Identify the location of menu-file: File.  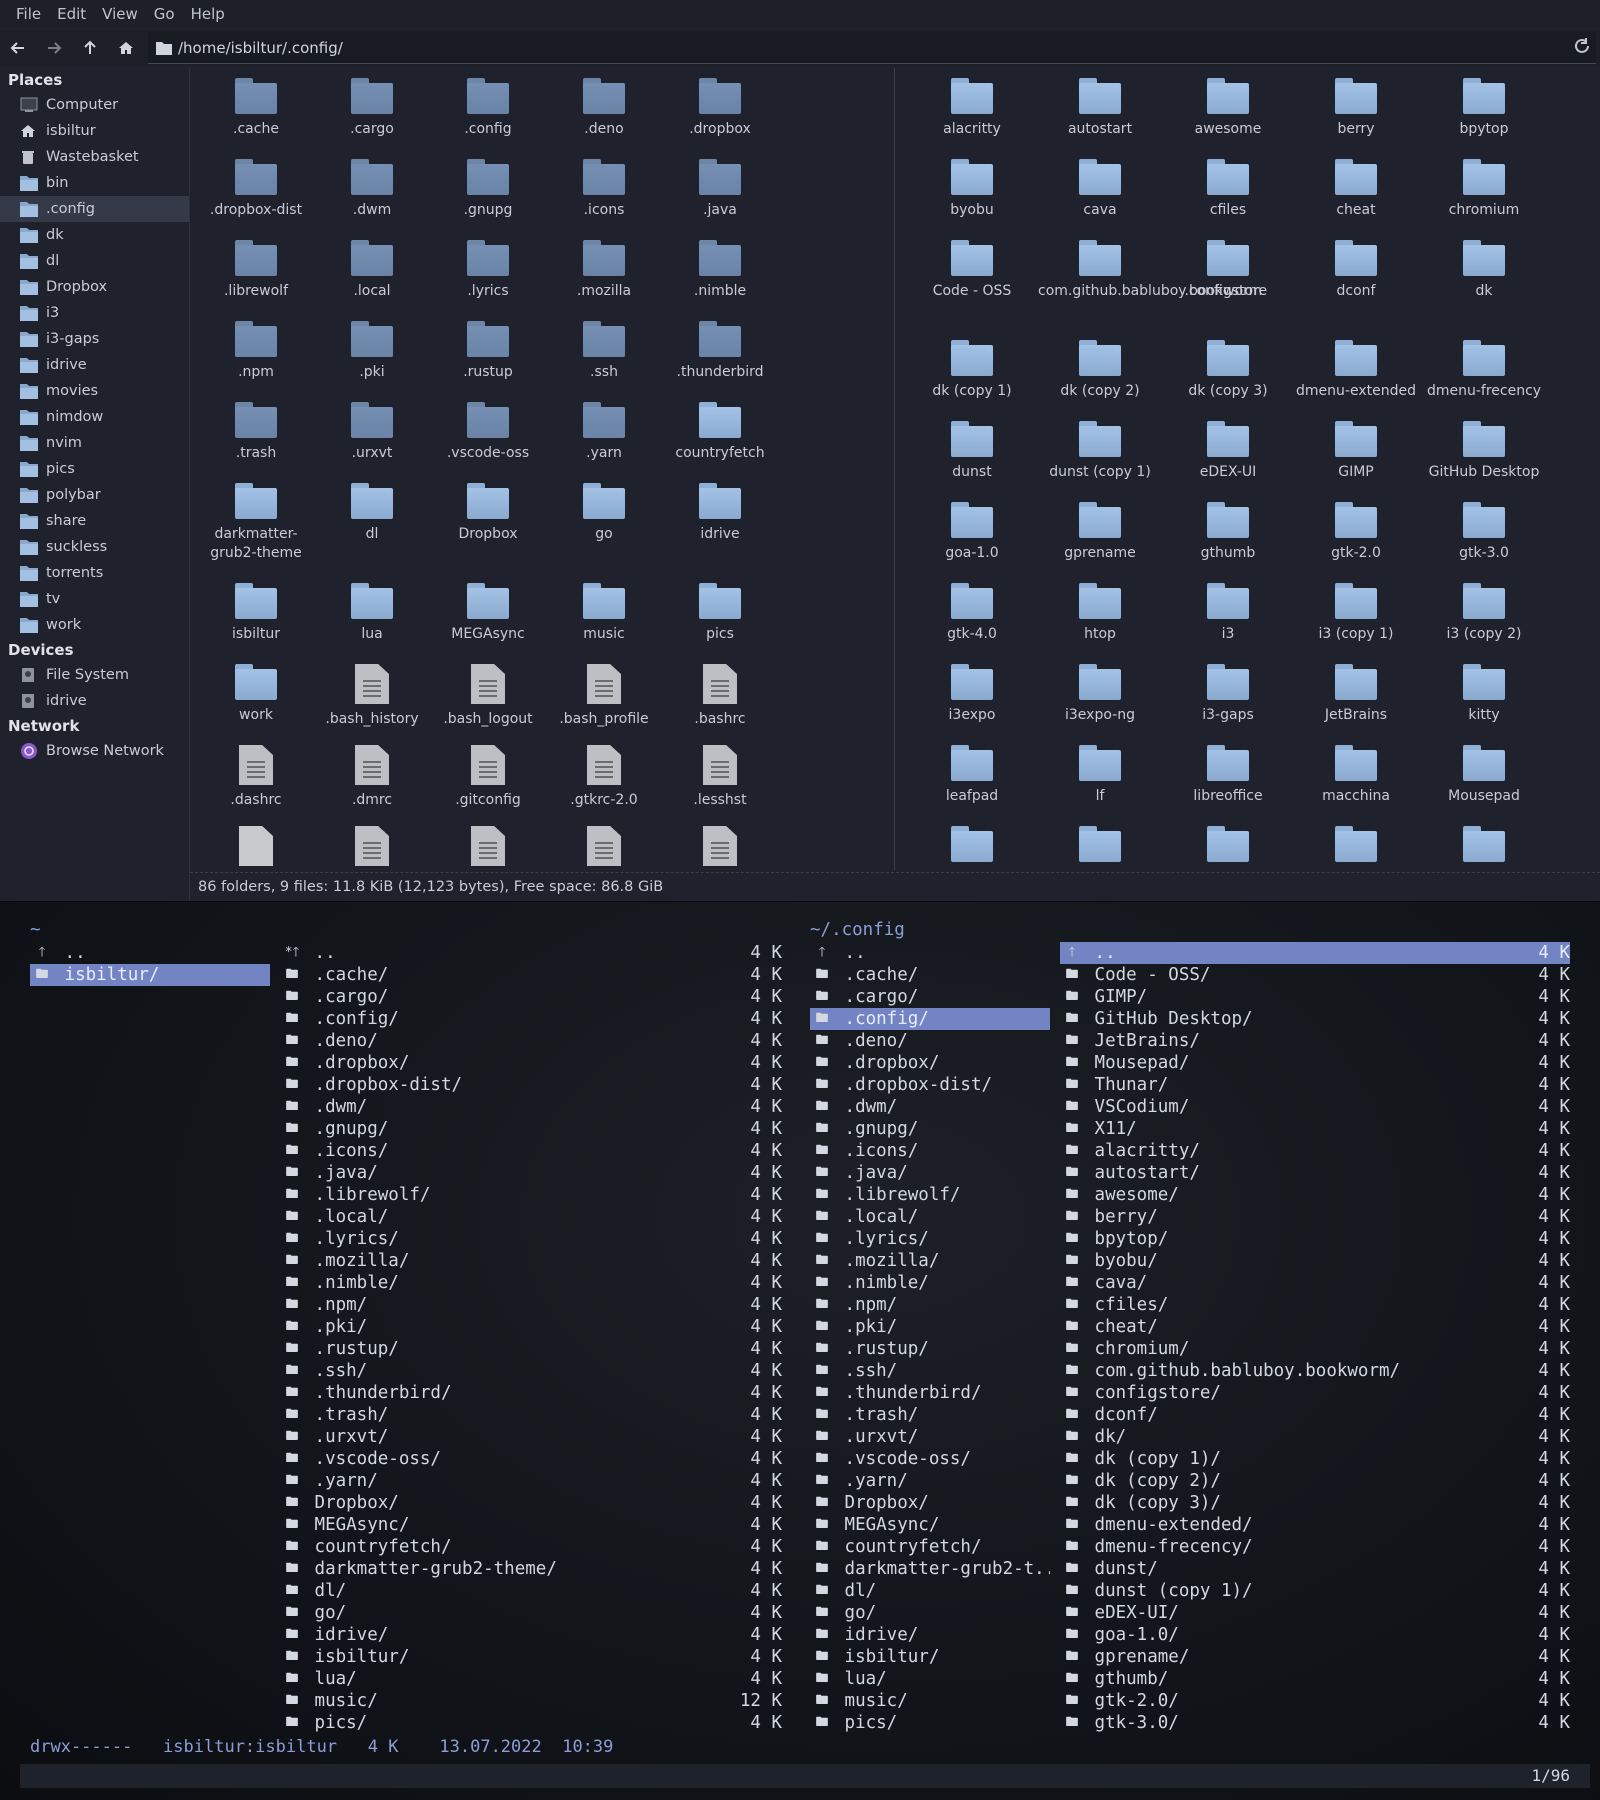
(28, 14).